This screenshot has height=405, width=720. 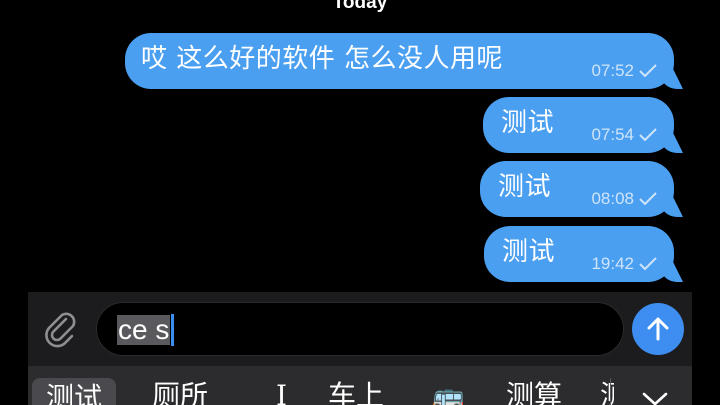 I want to click on input-value: ce s, so click(x=144, y=329).